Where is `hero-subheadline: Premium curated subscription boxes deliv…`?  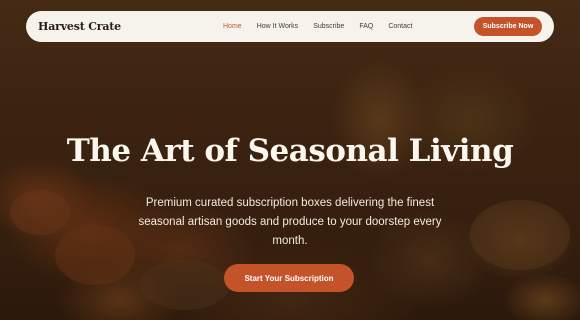 hero-subheadline: Premium curated subscription boxes deliv… is located at coordinates (290, 222).